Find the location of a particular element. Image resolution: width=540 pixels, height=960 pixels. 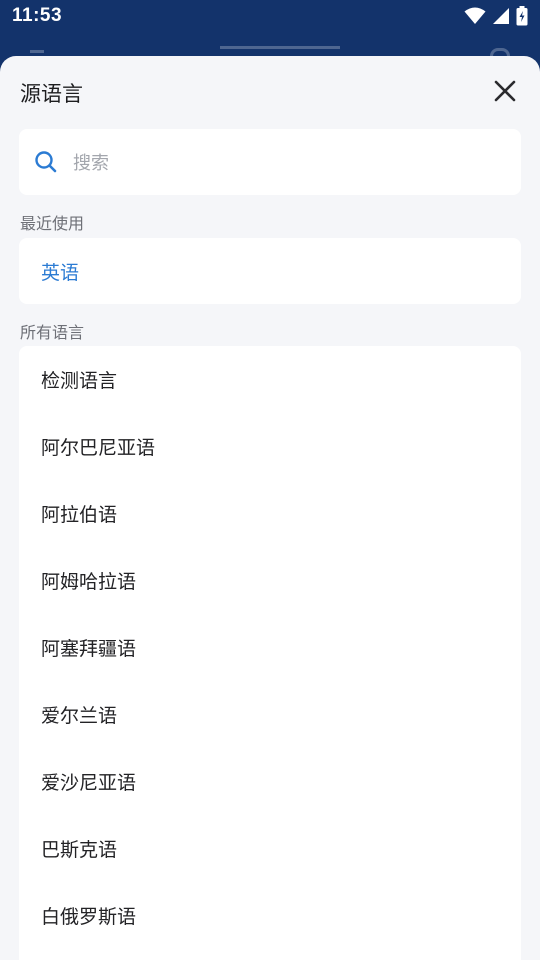

all-languages-section-label: 所有语言 is located at coordinates (52, 332).